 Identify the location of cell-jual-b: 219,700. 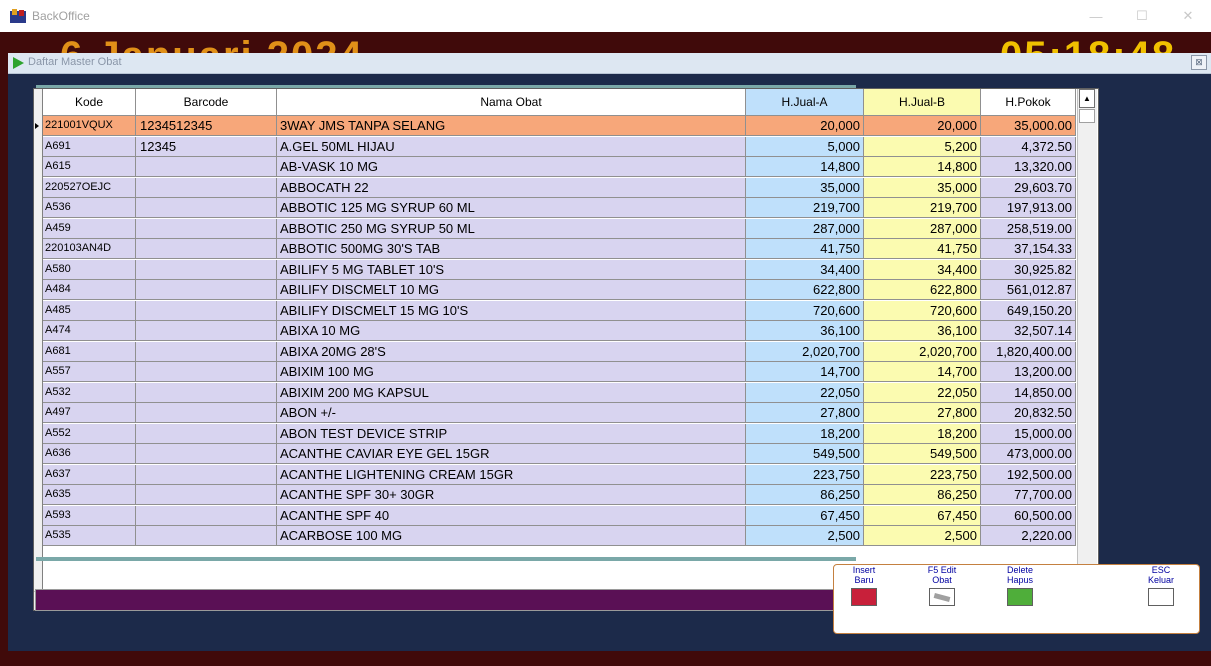
(922, 208).